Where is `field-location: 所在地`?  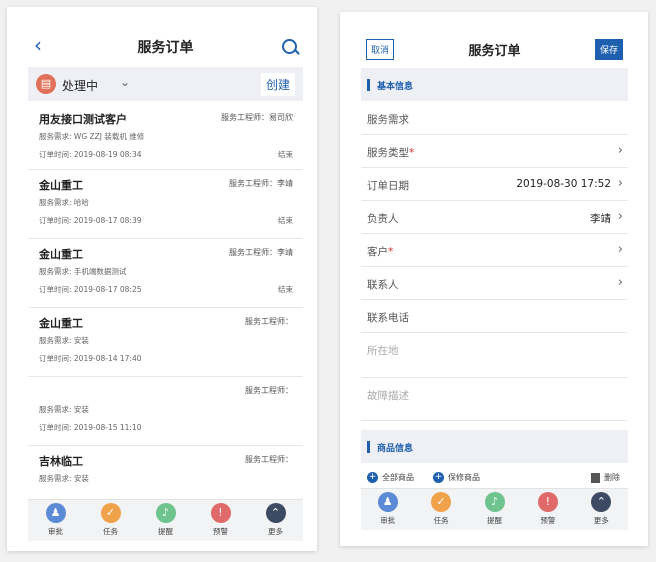
field-location: 所在地 is located at coordinates (494, 355).